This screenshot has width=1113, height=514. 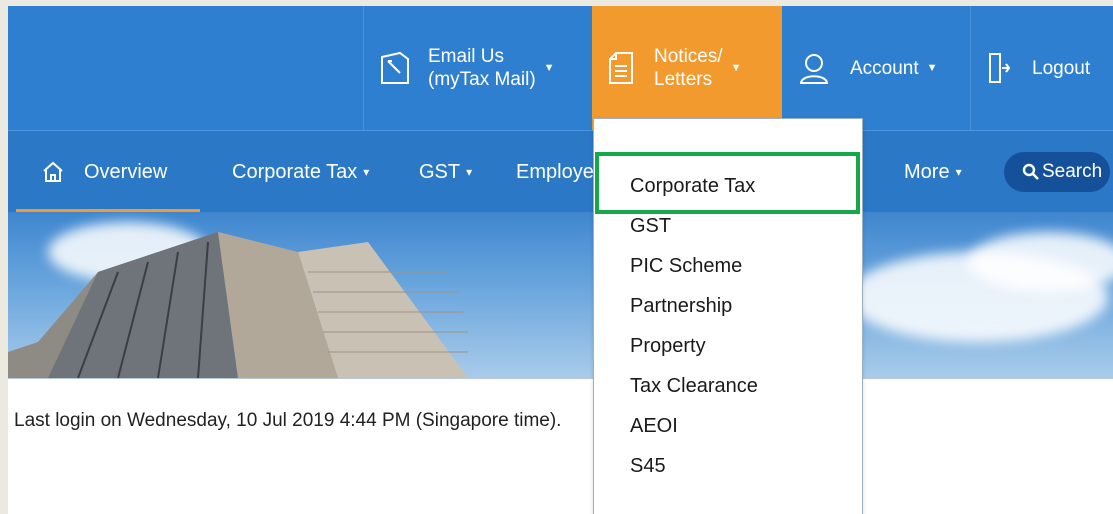 What do you see at coordinates (687, 68) in the screenshot?
I see `notices-letters-menu: Notices/ Letters ▼` at bounding box center [687, 68].